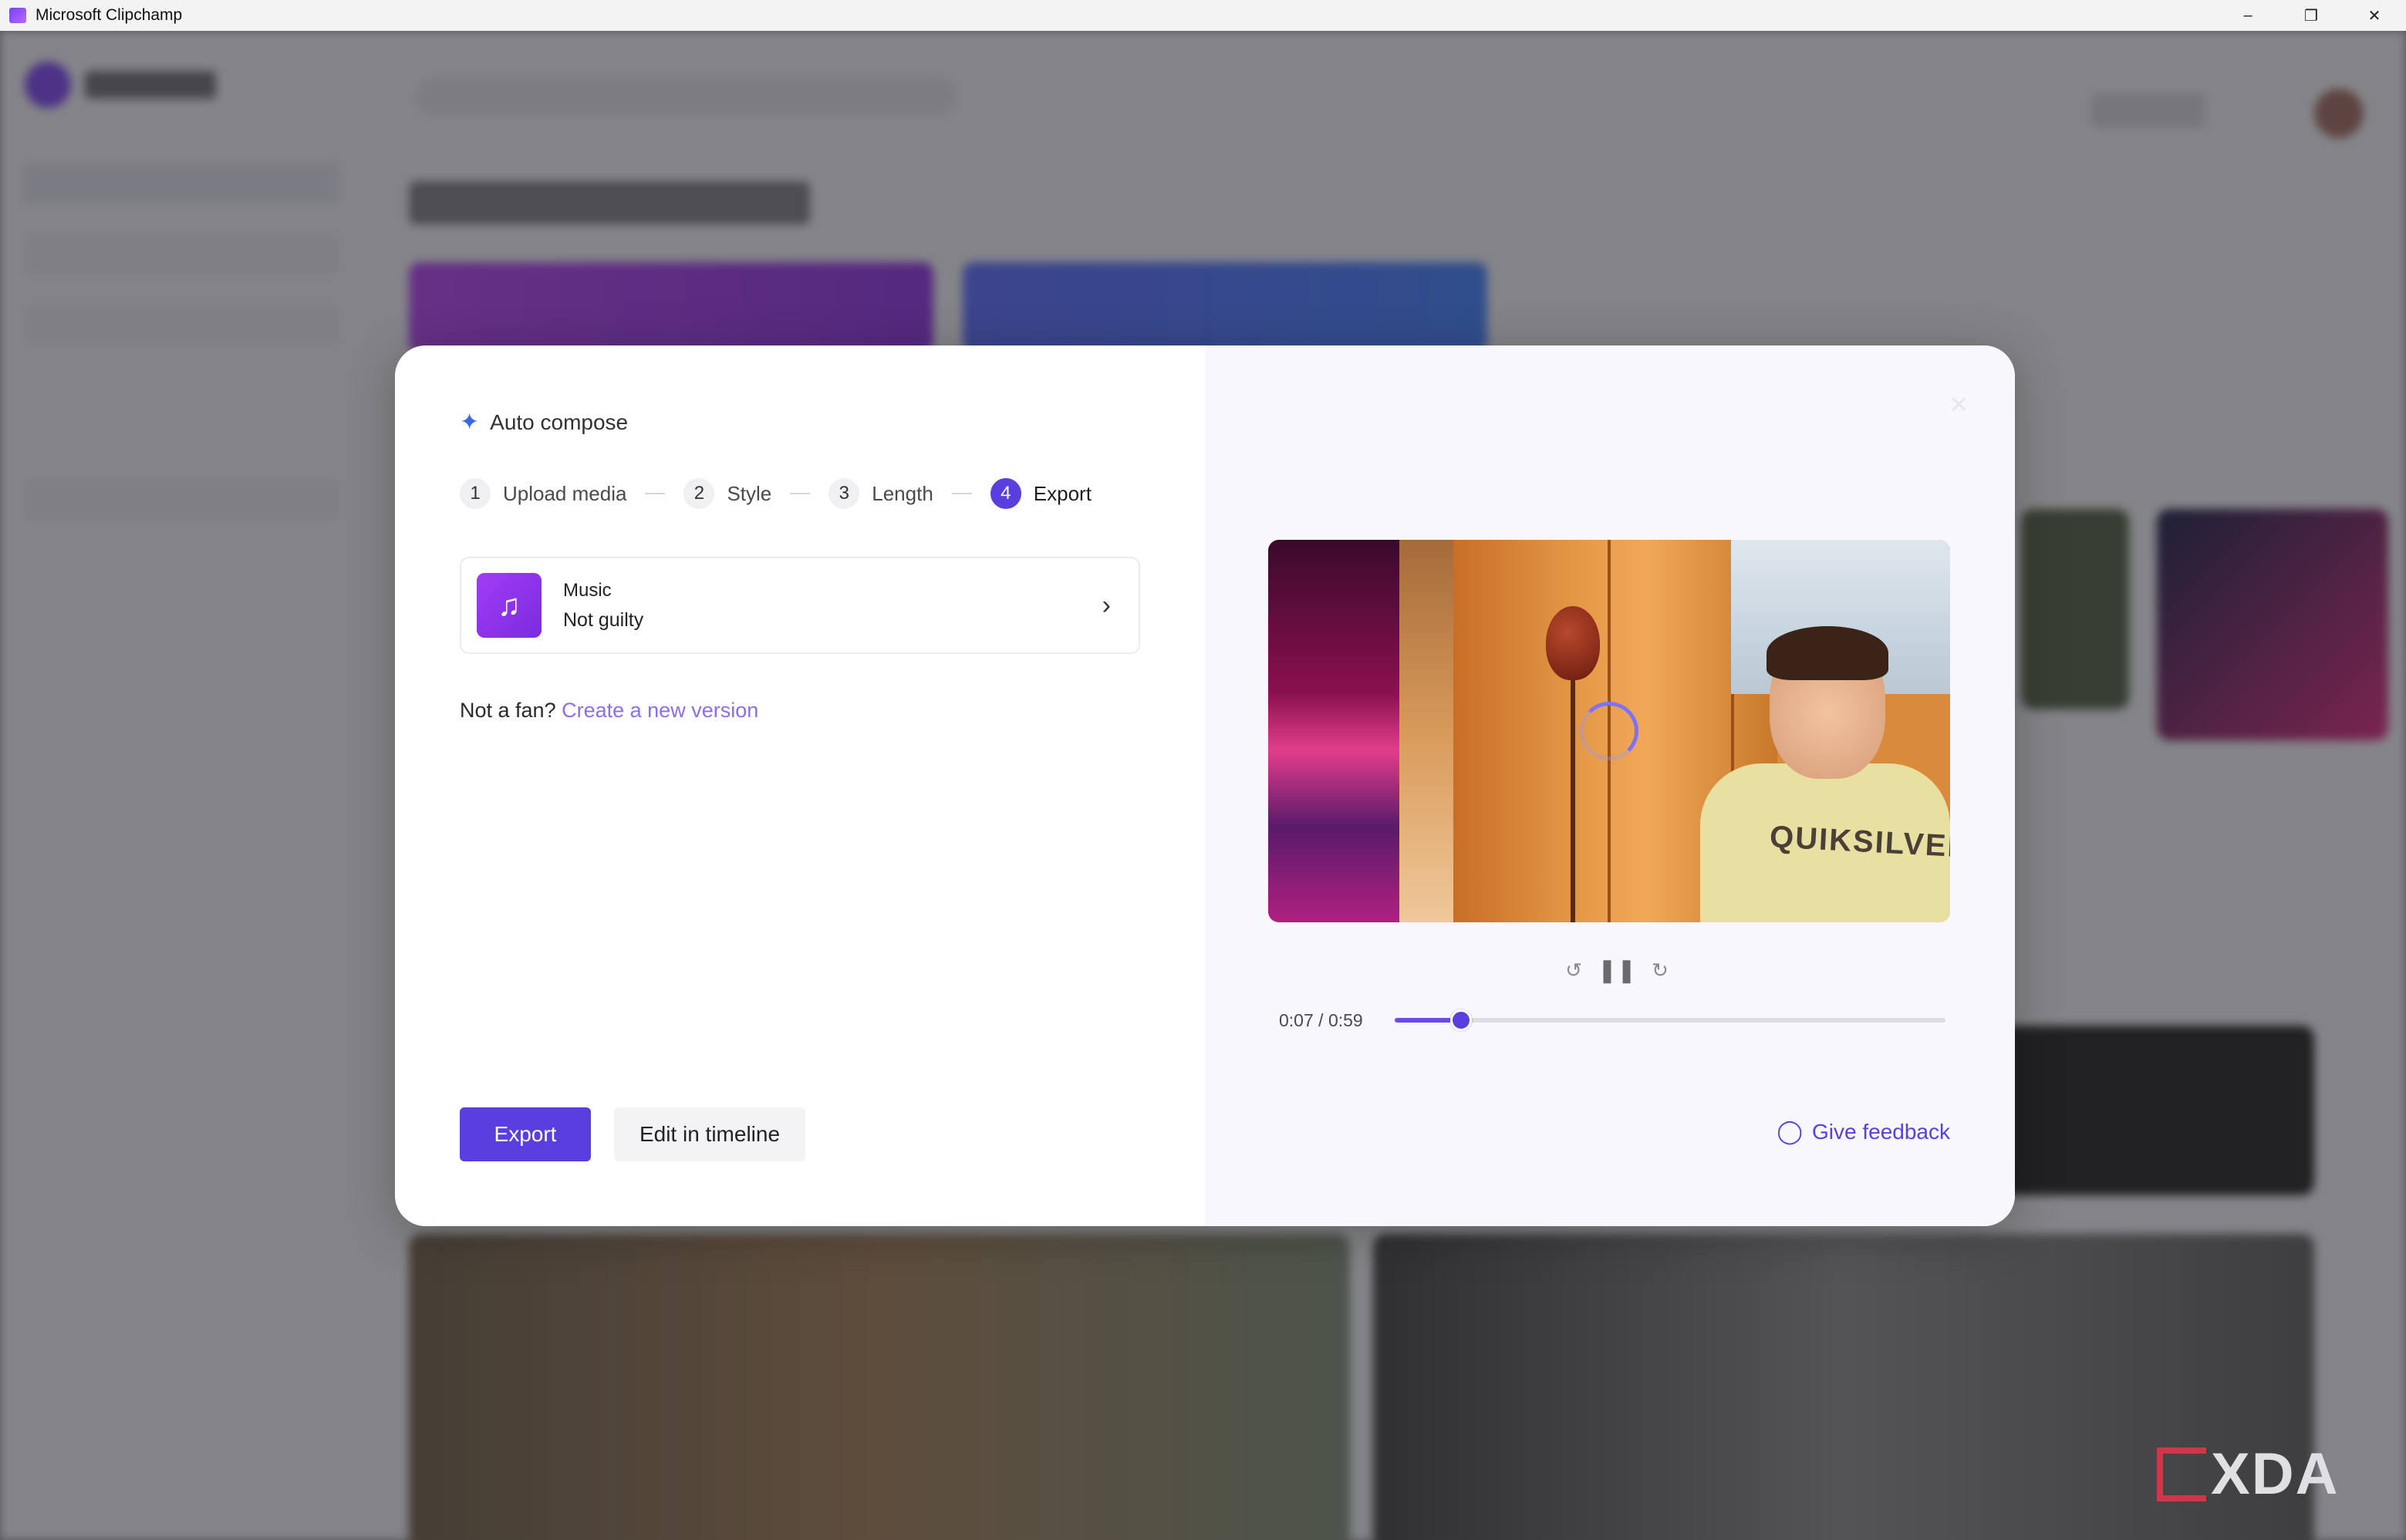 The width and height of the screenshot is (2406, 1540). What do you see at coordinates (800, 606) in the screenshot?
I see `music-selector-card: ♫ Music Not guilty ›` at bounding box center [800, 606].